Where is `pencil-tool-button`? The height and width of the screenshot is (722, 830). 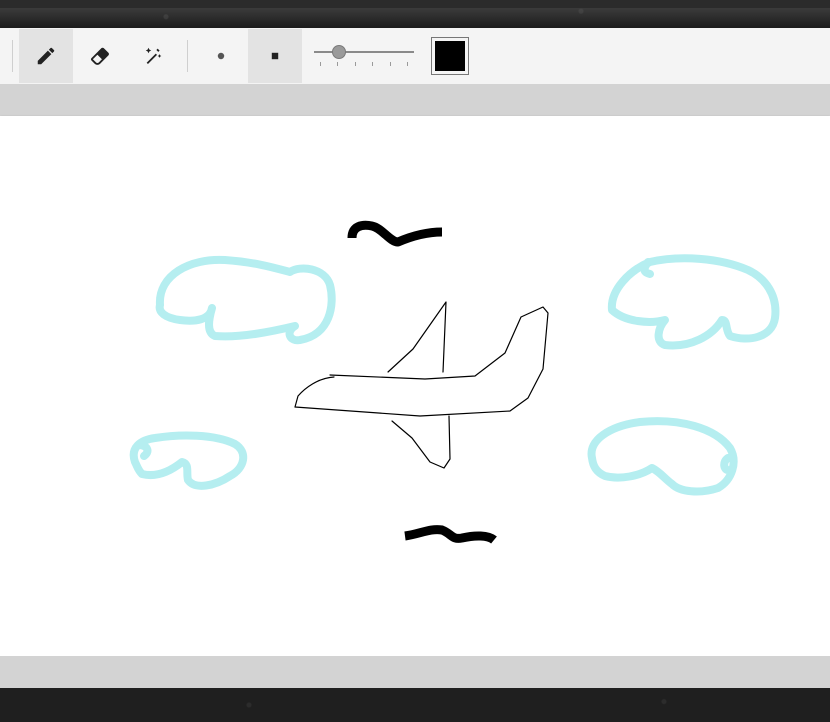 pencil-tool-button is located at coordinates (46, 56).